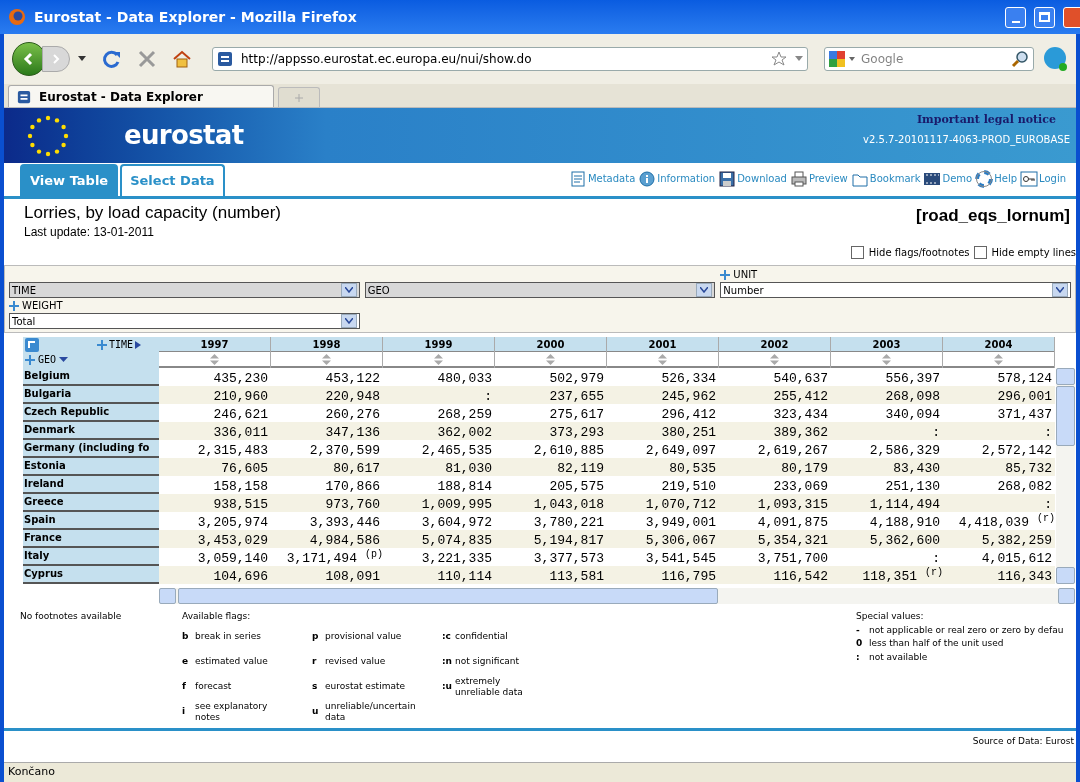 This screenshot has width=1080, height=782. What do you see at coordinates (91, 521) in the screenshot?
I see `row-header: Spain` at bounding box center [91, 521].